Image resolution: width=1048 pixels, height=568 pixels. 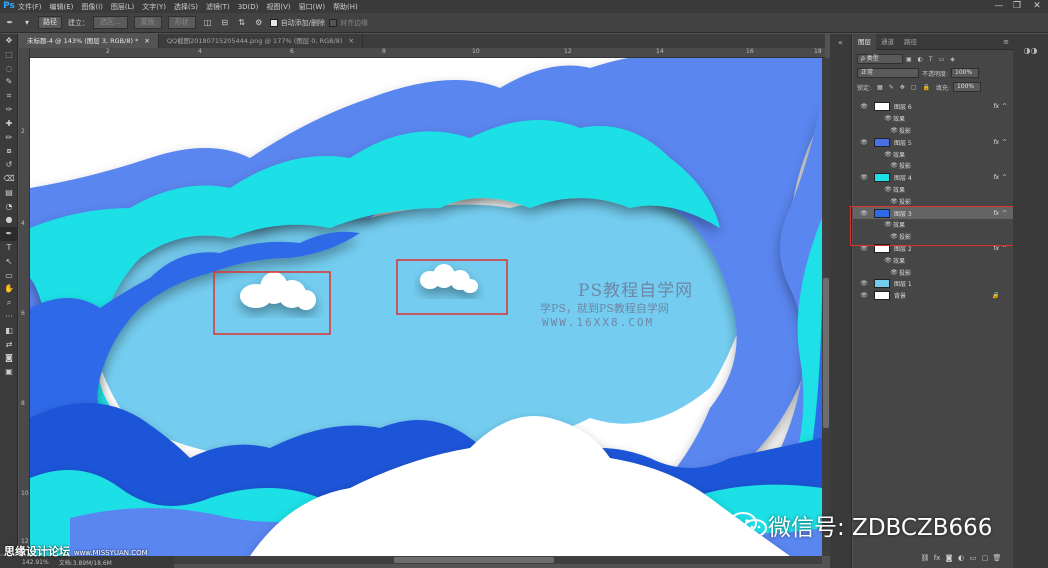 I want to click on blend-mode-select: 正常, so click(x=888, y=73).